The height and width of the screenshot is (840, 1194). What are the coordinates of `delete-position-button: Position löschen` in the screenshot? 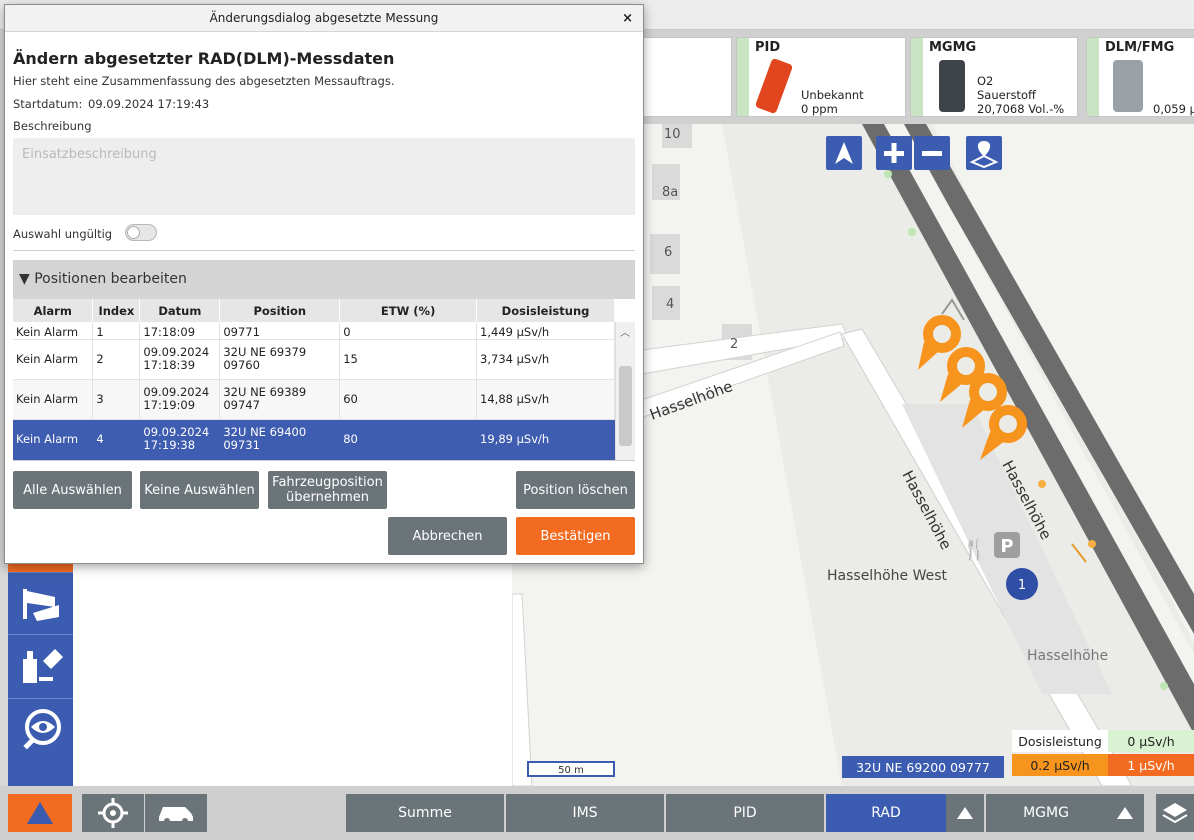 It's located at (575, 490).